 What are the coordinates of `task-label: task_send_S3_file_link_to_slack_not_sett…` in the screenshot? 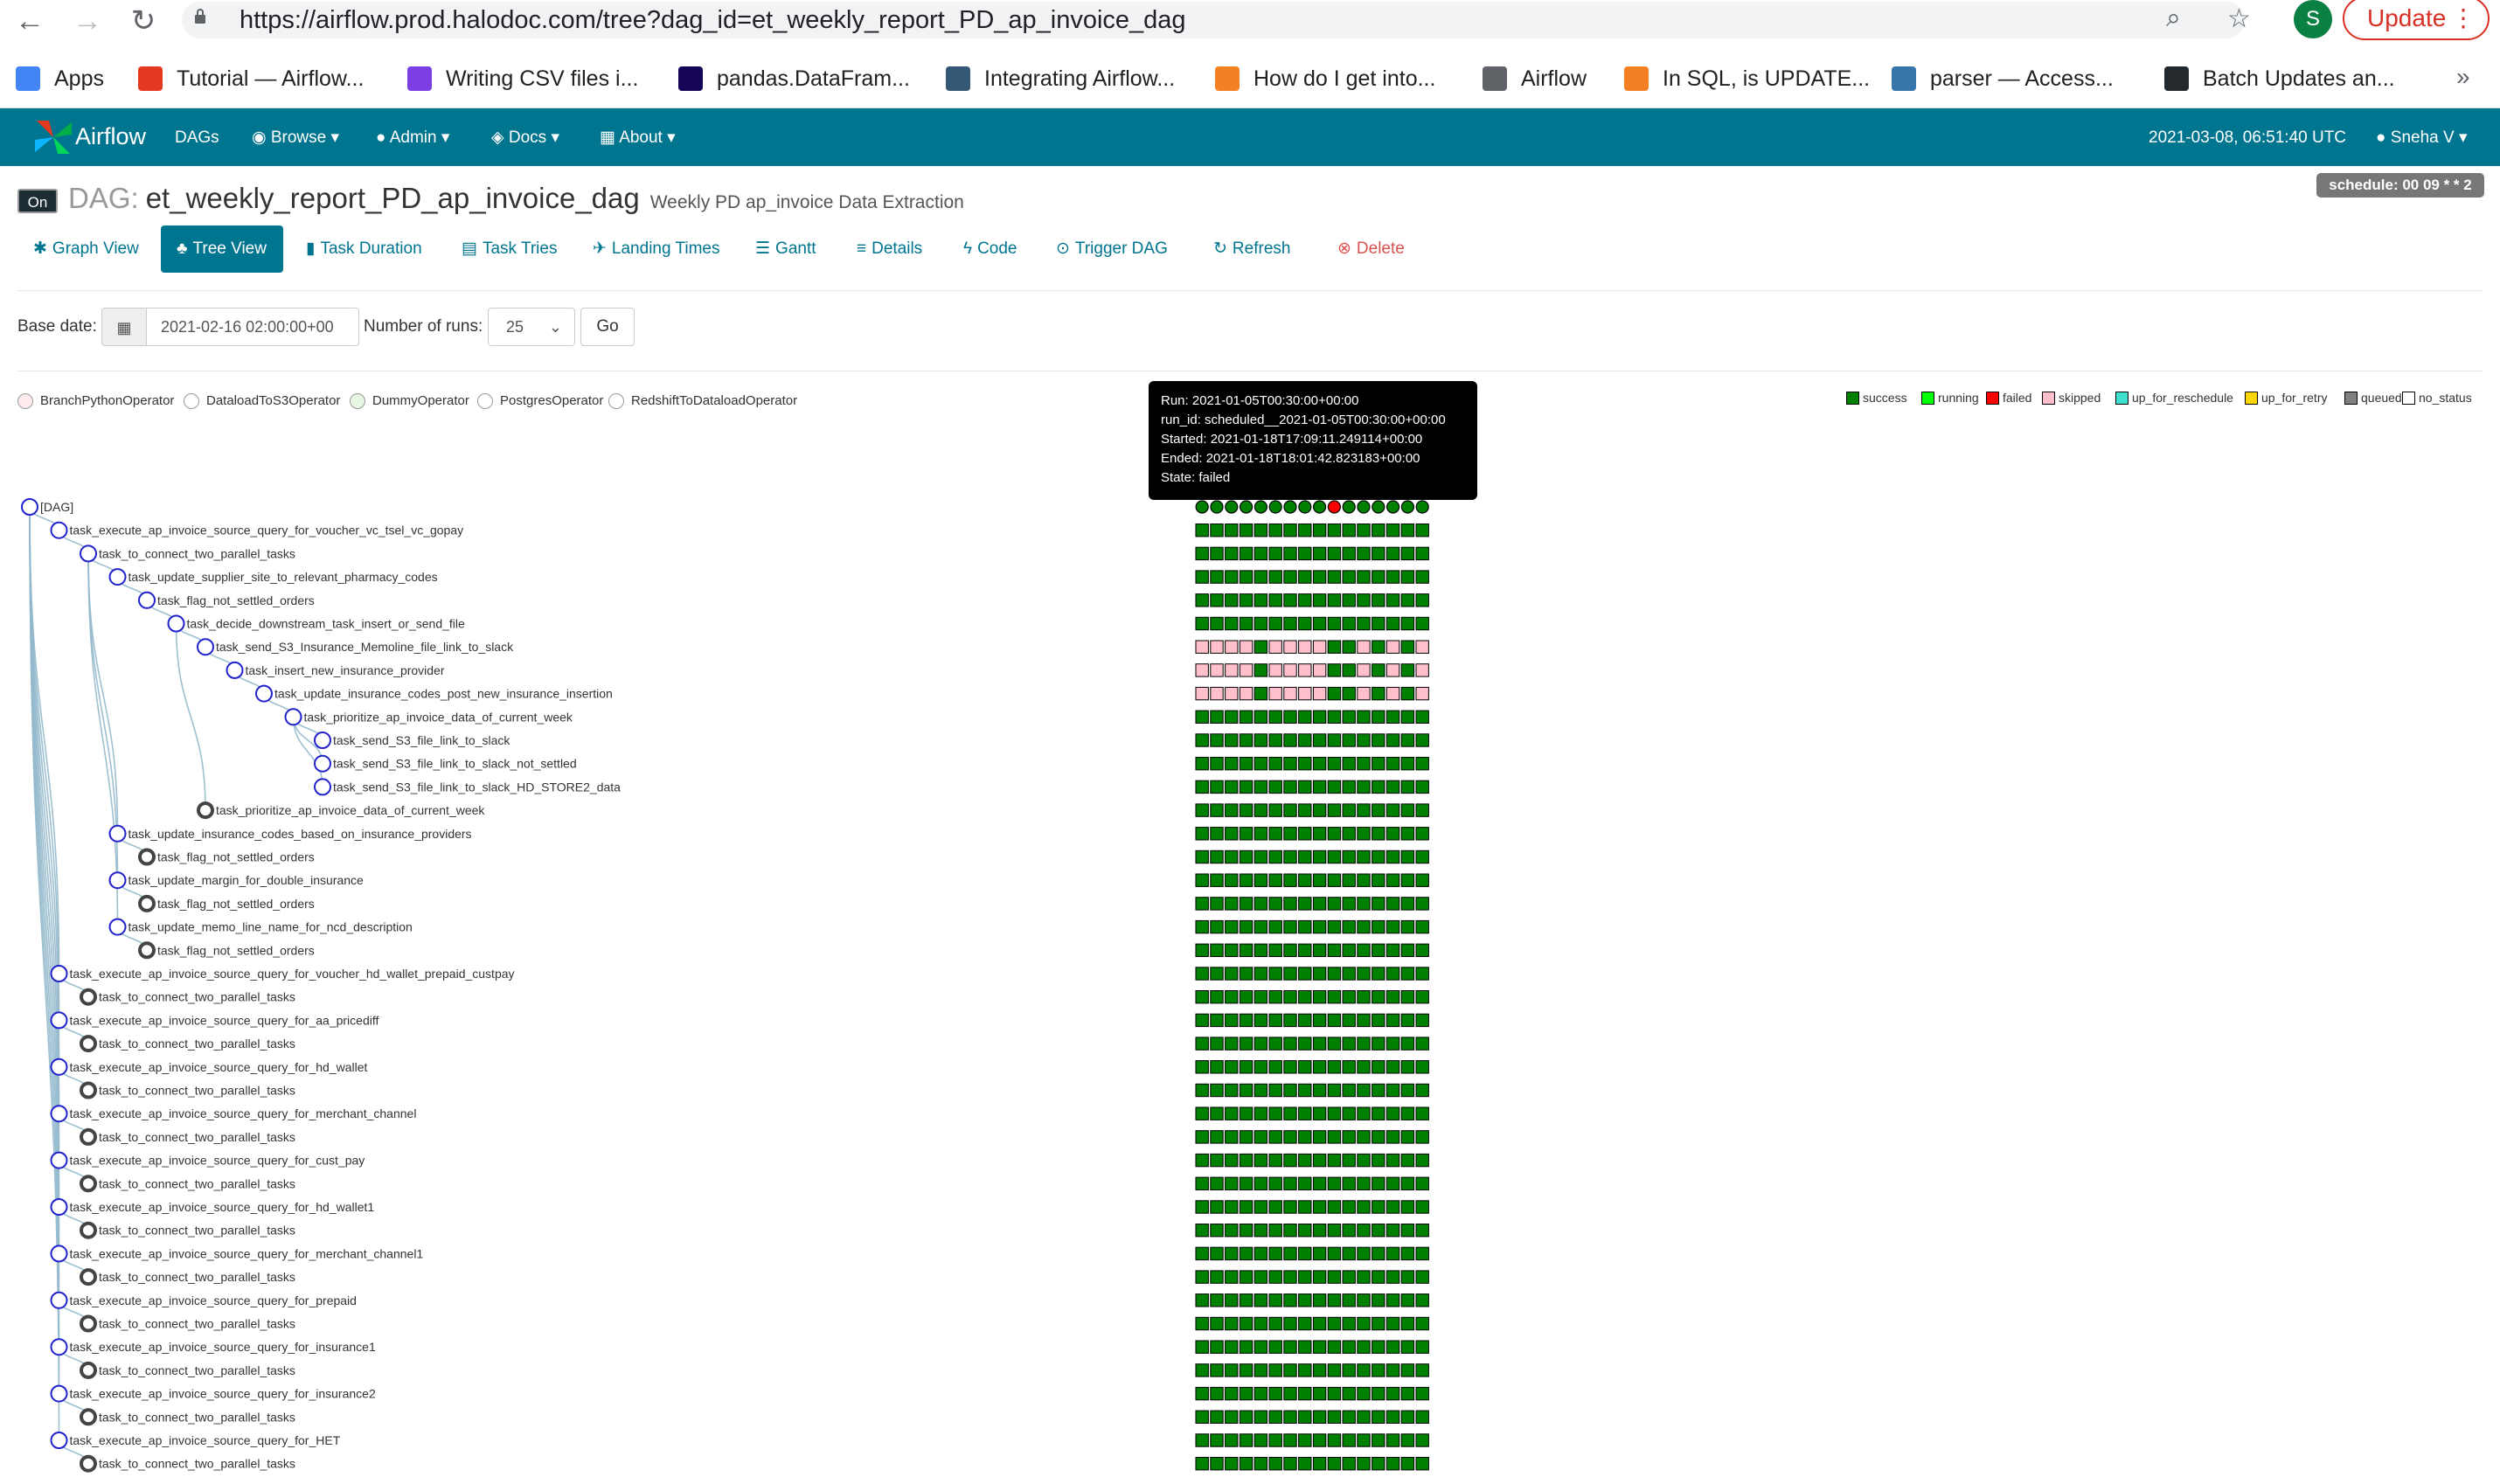 It's located at (455, 764).